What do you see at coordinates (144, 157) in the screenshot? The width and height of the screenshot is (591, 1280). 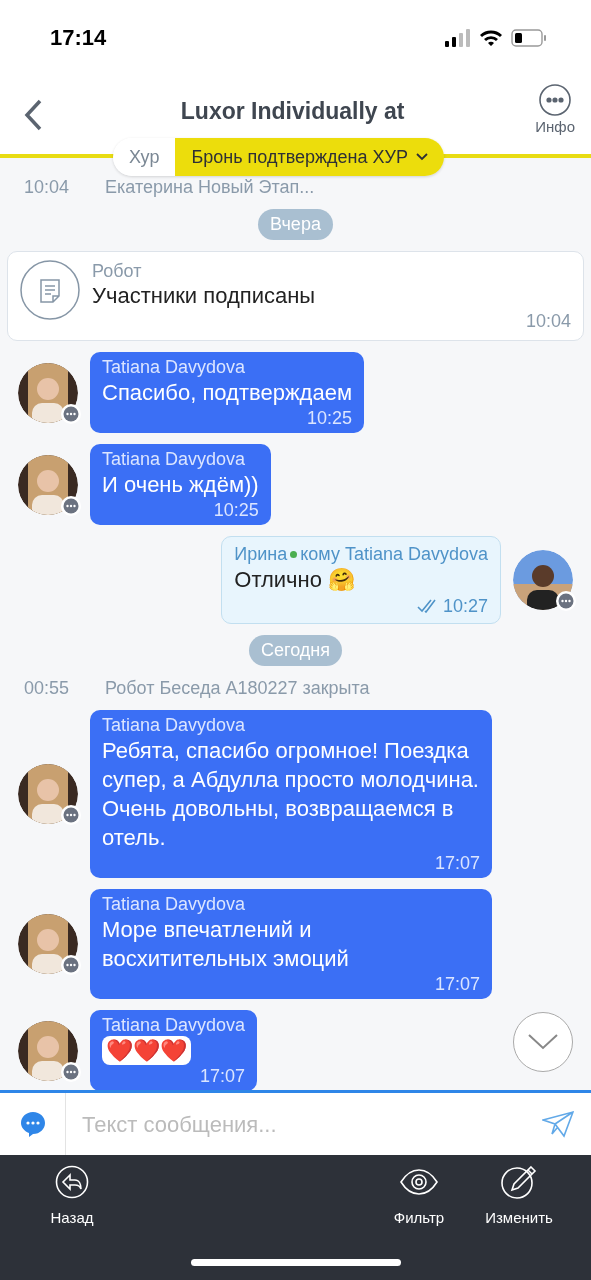 I see `status-pill-left: Хур` at bounding box center [144, 157].